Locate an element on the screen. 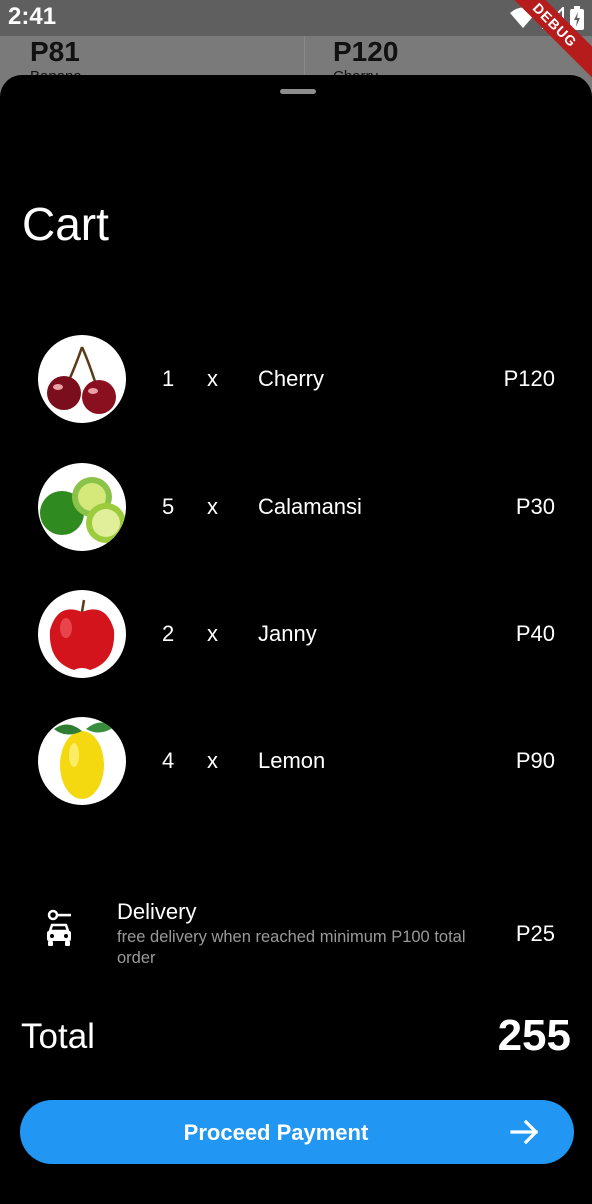 The height and width of the screenshot is (1204, 592). item-quantity: 2 is located at coordinates (168, 633).